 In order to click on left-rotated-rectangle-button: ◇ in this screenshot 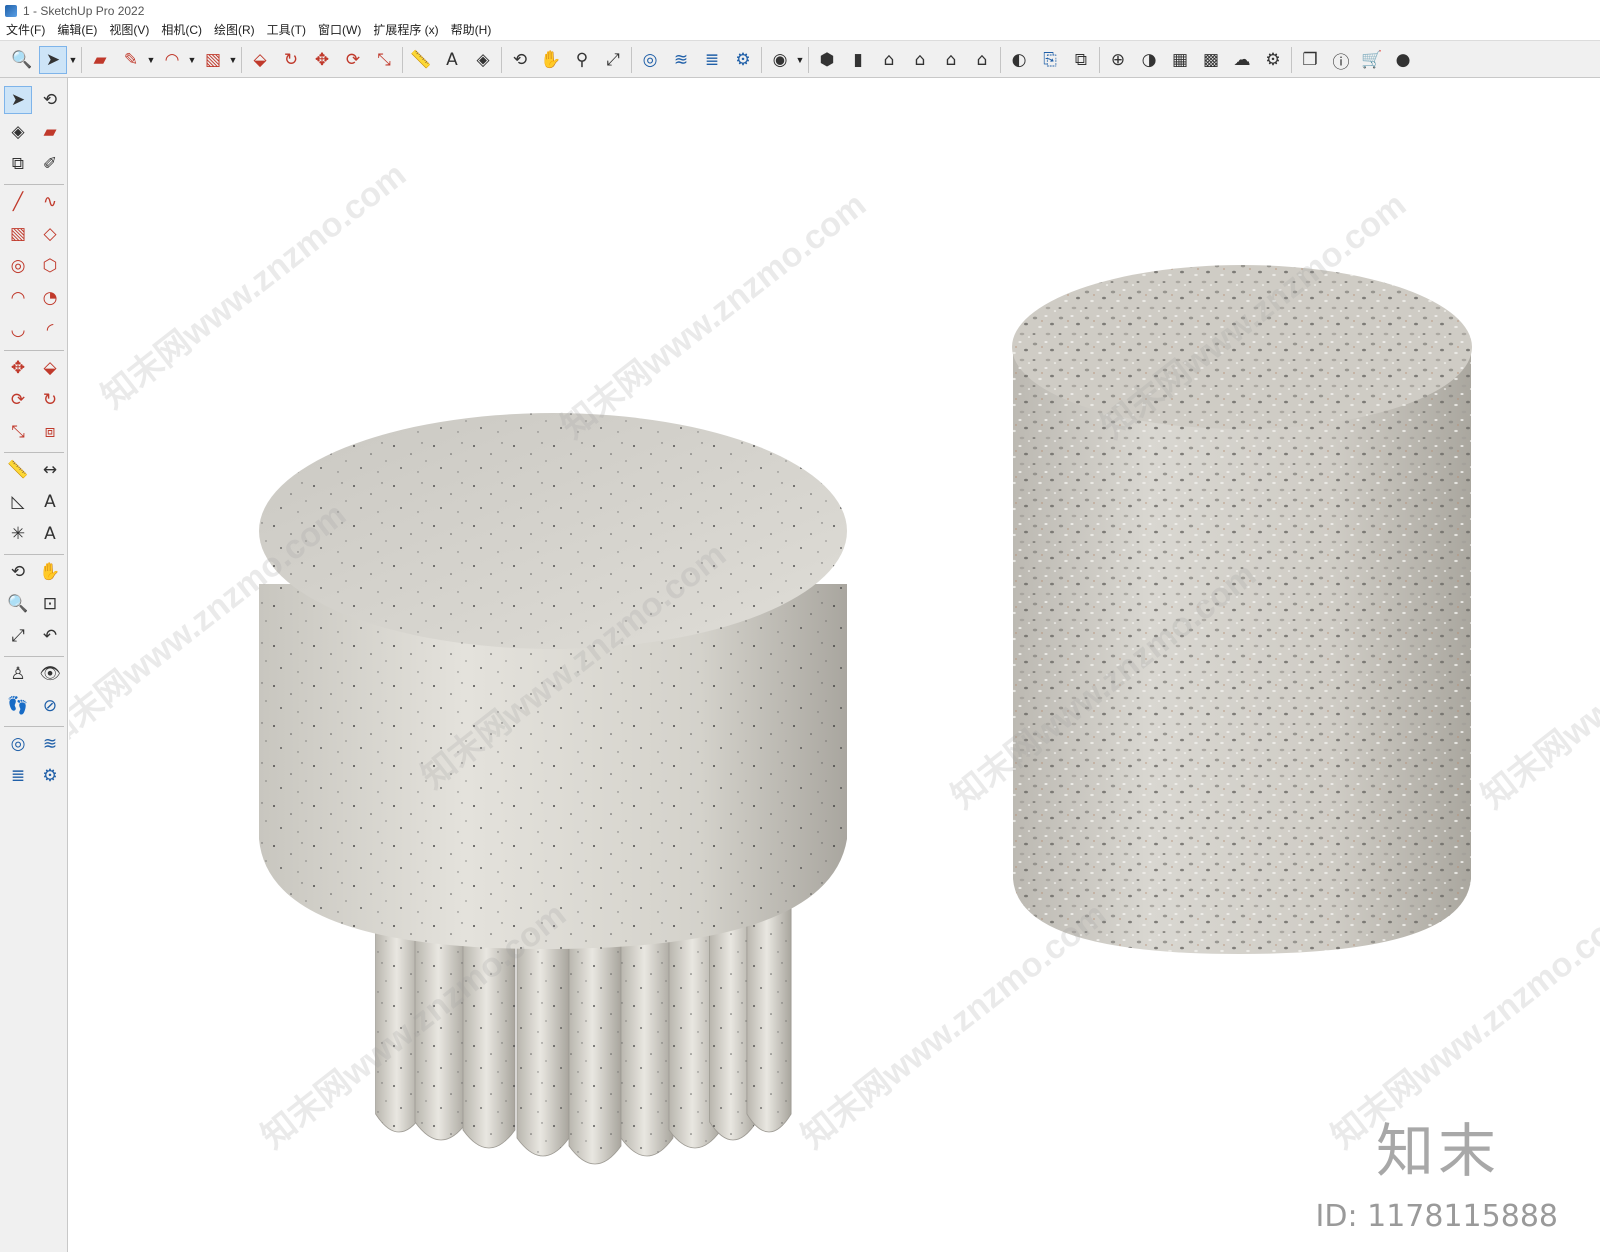, I will do `click(50, 234)`.